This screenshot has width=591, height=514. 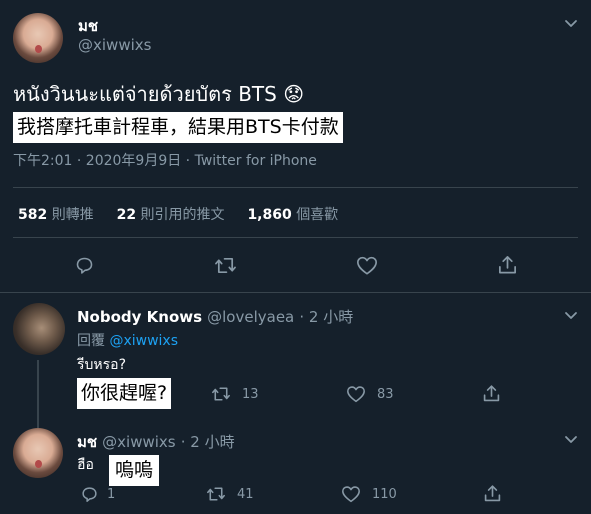 What do you see at coordinates (245, 494) in the screenshot?
I see `retweet-count: 41` at bounding box center [245, 494].